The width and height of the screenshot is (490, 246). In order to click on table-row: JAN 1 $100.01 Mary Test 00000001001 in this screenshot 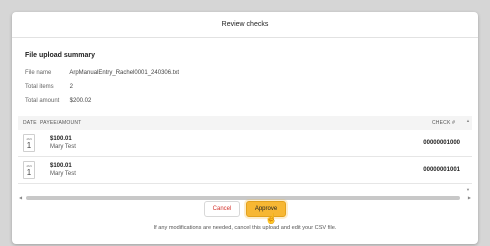, I will do `click(245, 170)`.